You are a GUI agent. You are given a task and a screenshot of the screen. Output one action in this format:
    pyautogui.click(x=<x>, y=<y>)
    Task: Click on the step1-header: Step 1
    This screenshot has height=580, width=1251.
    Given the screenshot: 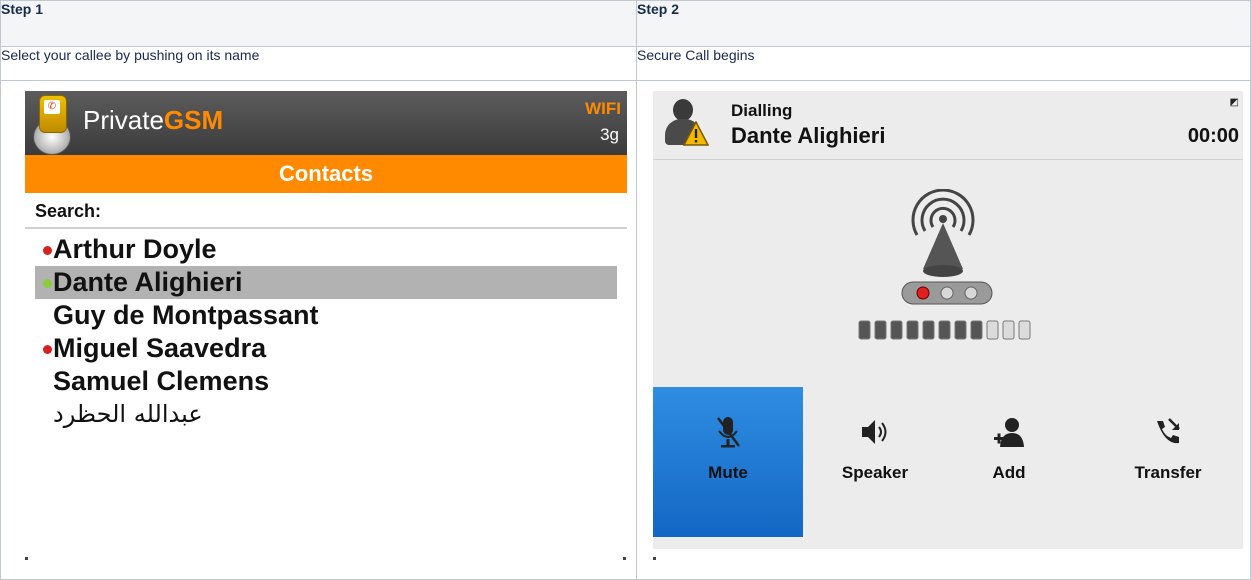 What is the action you would take?
    pyautogui.click(x=318, y=23)
    